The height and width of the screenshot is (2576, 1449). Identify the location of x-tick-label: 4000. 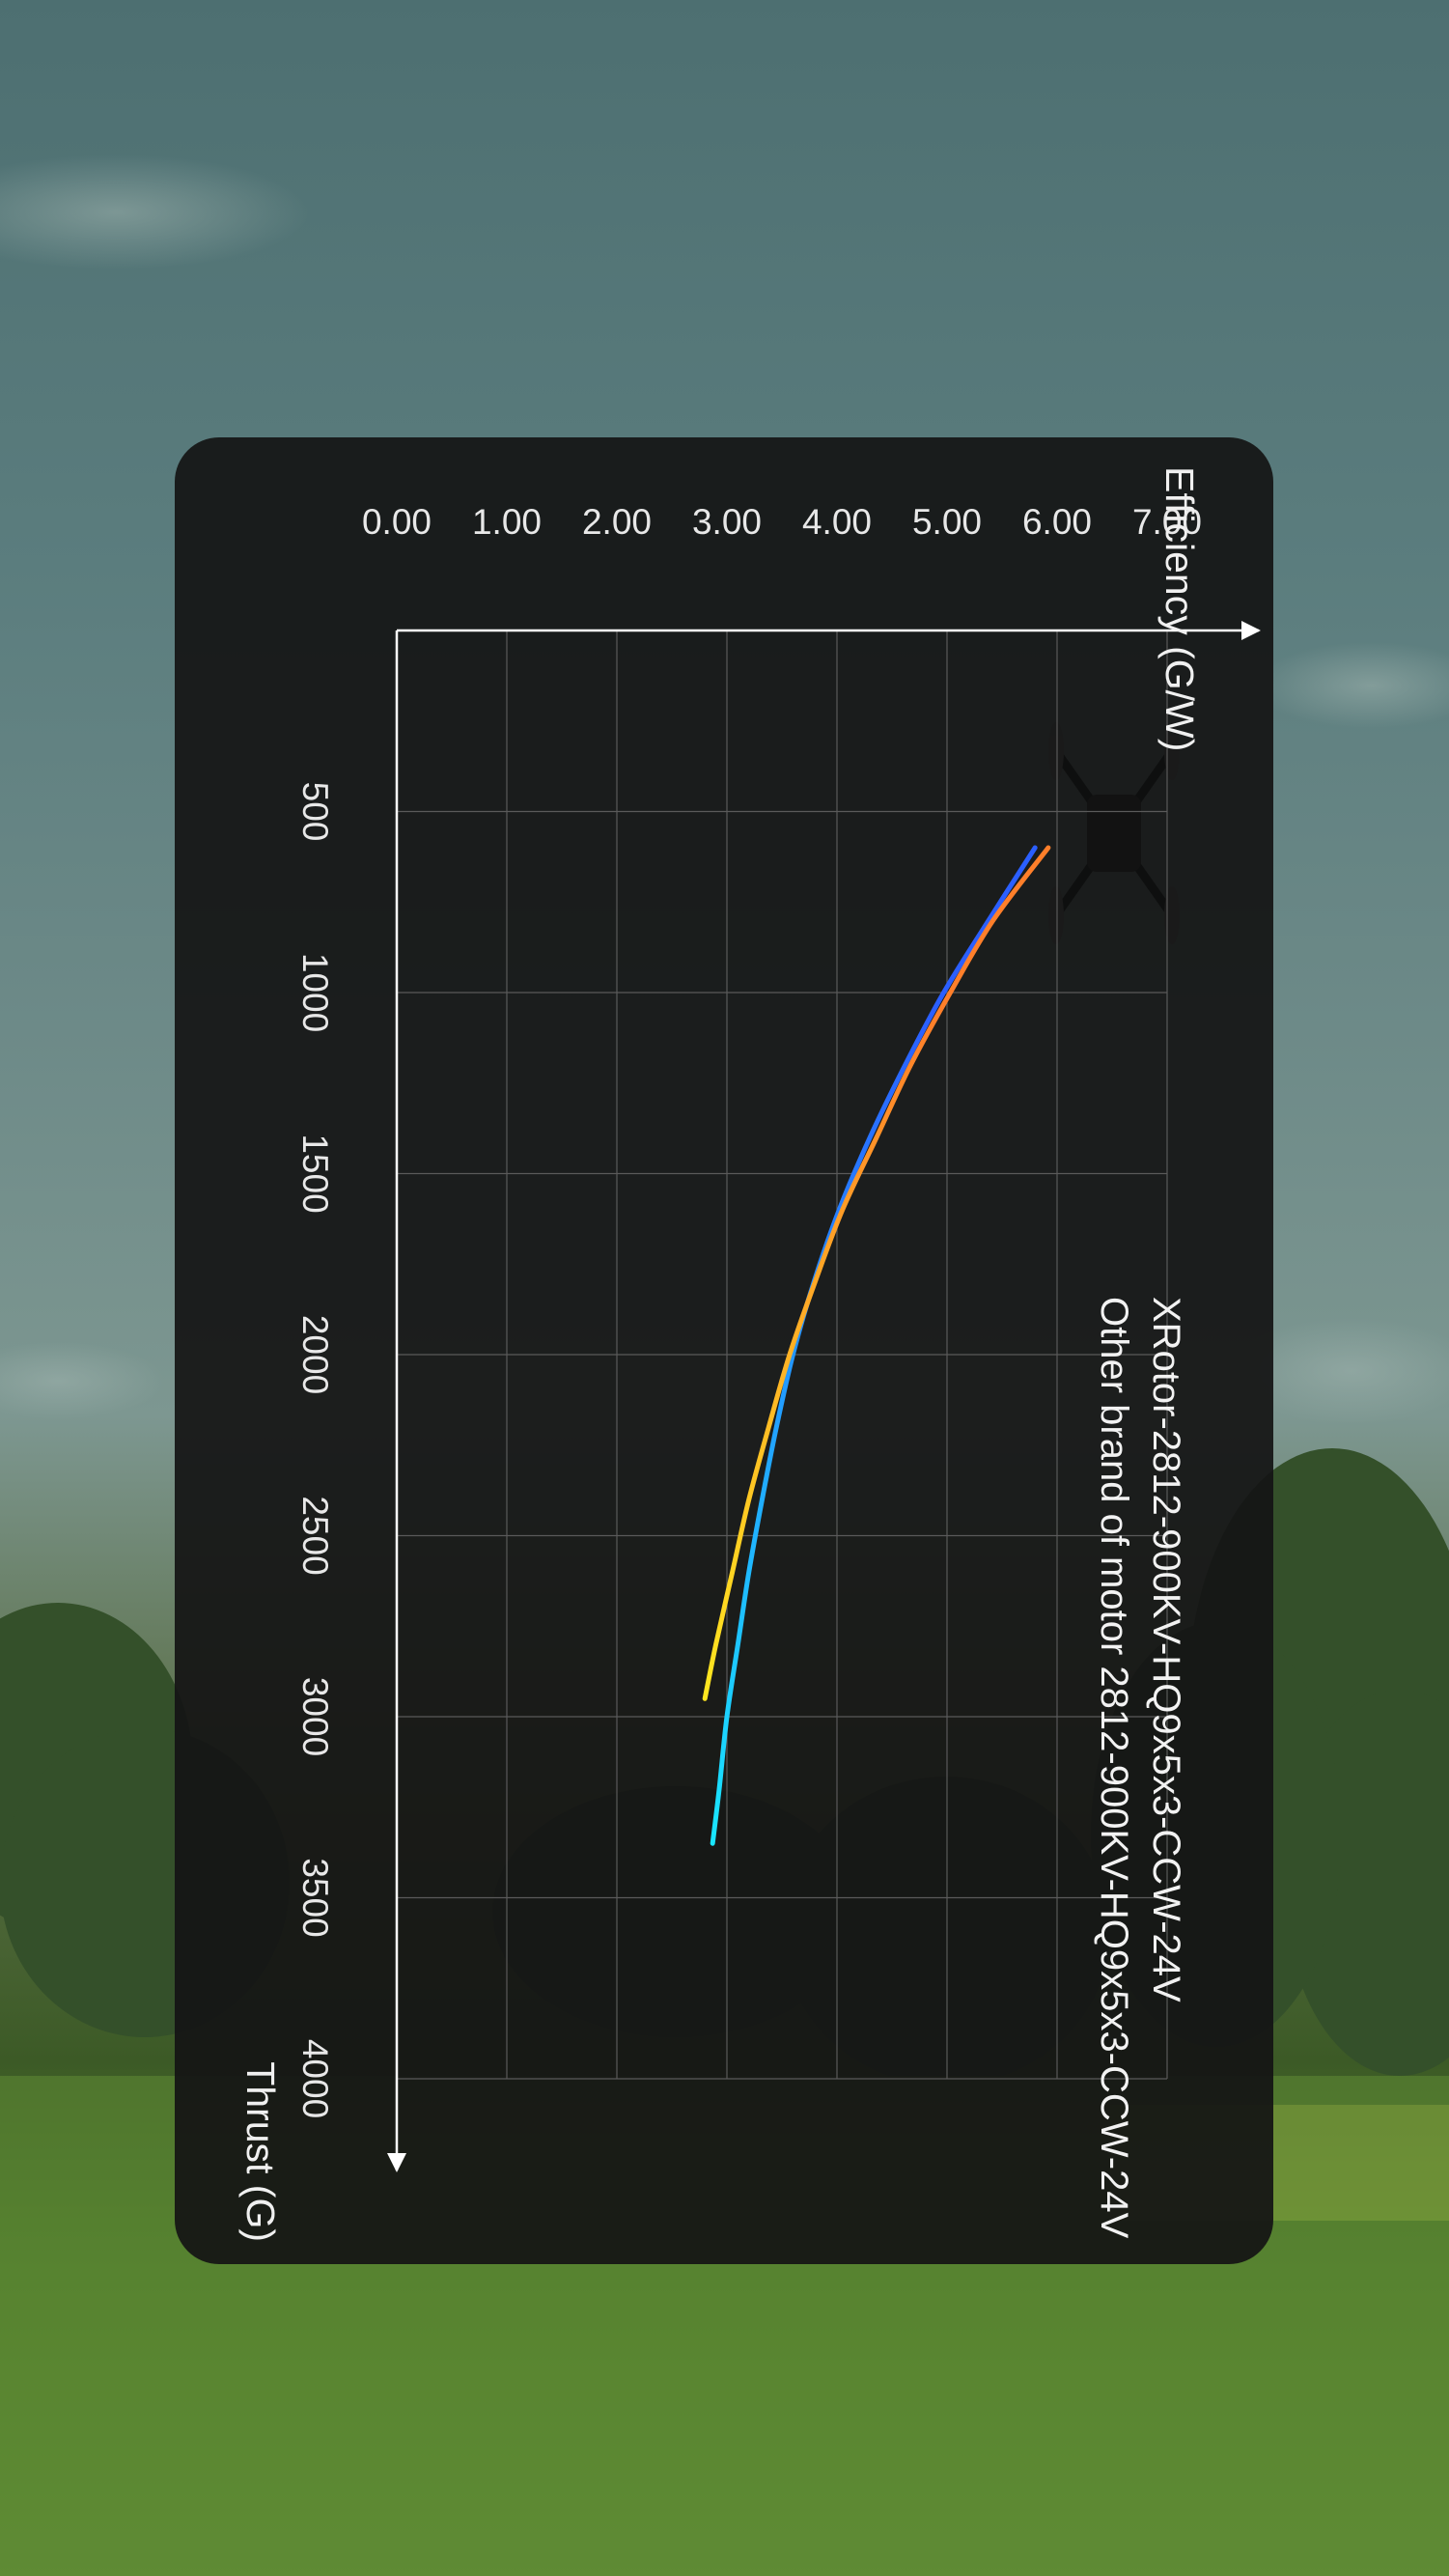
(315, 2079).